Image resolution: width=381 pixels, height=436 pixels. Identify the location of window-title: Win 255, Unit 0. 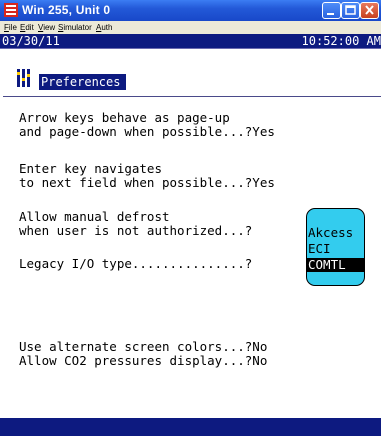
(66, 10).